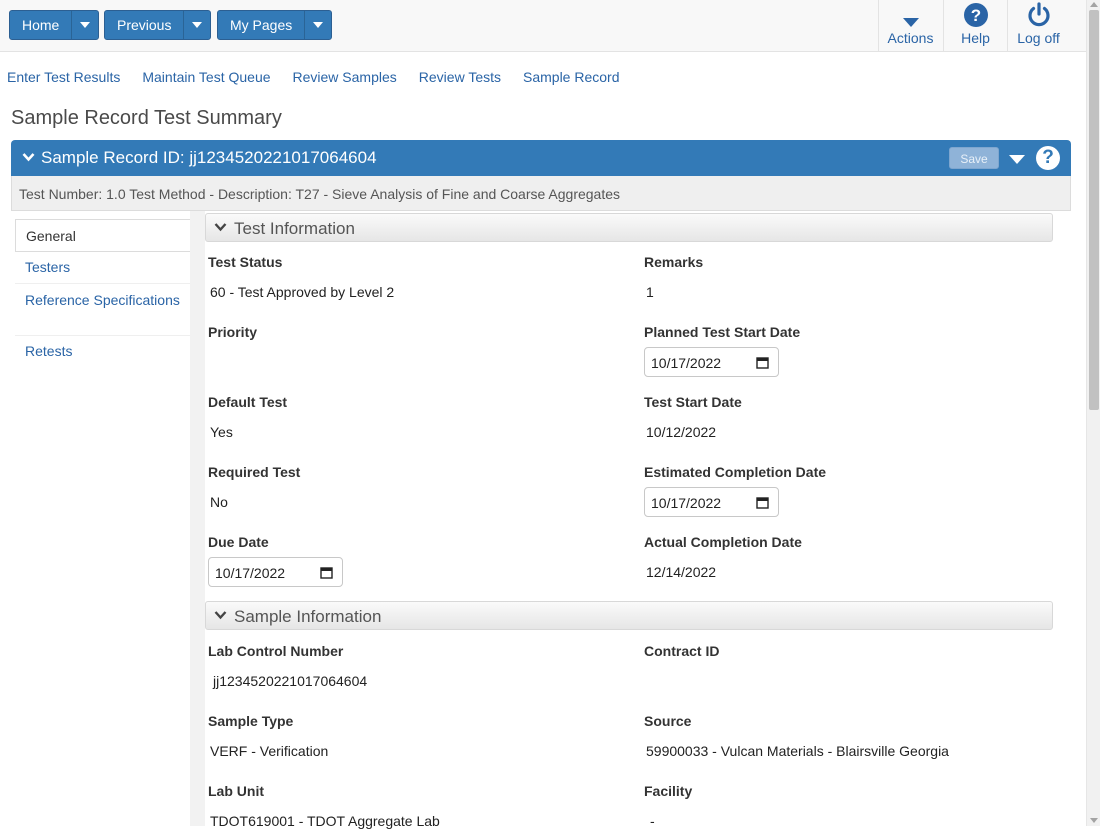  I want to click on contract-id-label: Contract ID, so click(682, 651).